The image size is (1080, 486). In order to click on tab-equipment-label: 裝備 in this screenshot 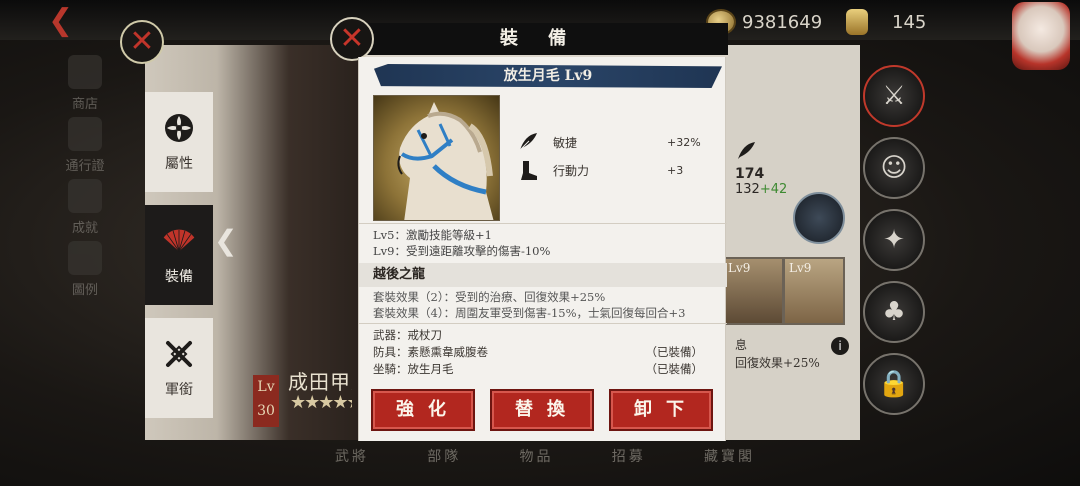, I will do `click(179, 277)`.